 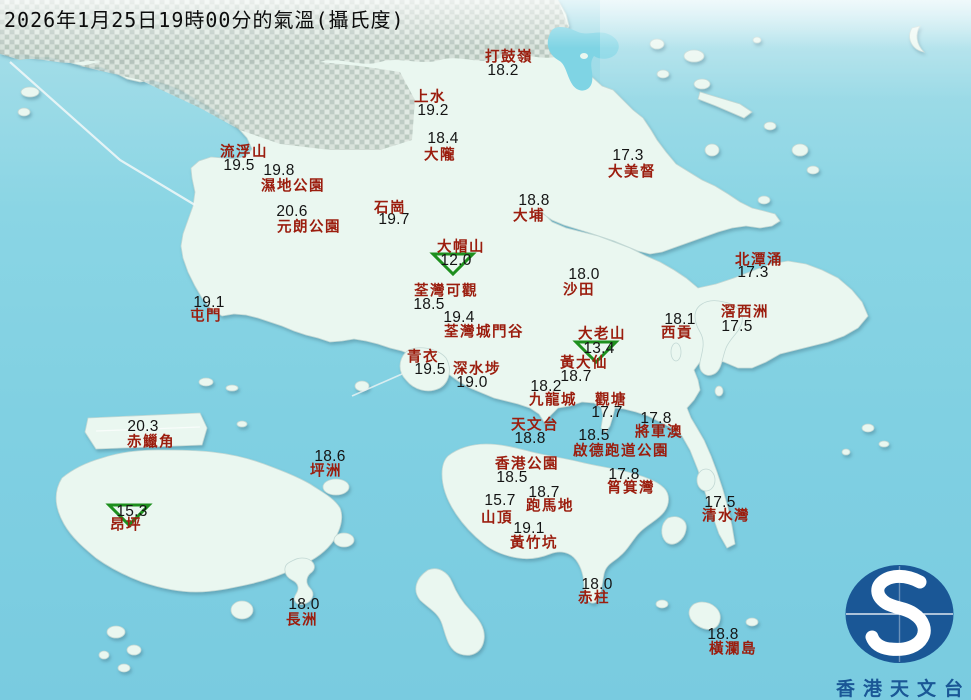 I want to click on station-name: 九龍城, so click(x=553, y=400).